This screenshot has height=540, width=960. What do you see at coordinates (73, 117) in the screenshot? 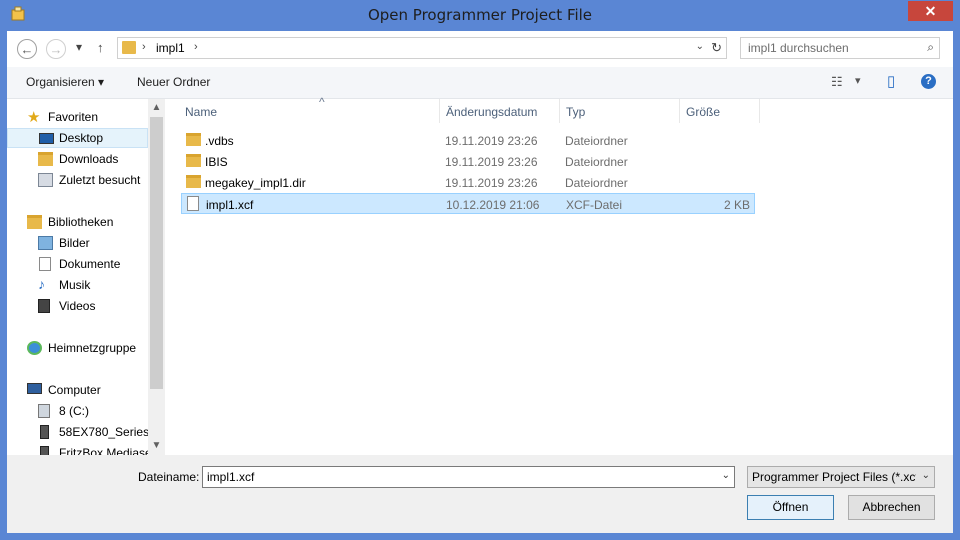
I see `sidebar-item-label: Favoriten` at bounding box center [73, 117].